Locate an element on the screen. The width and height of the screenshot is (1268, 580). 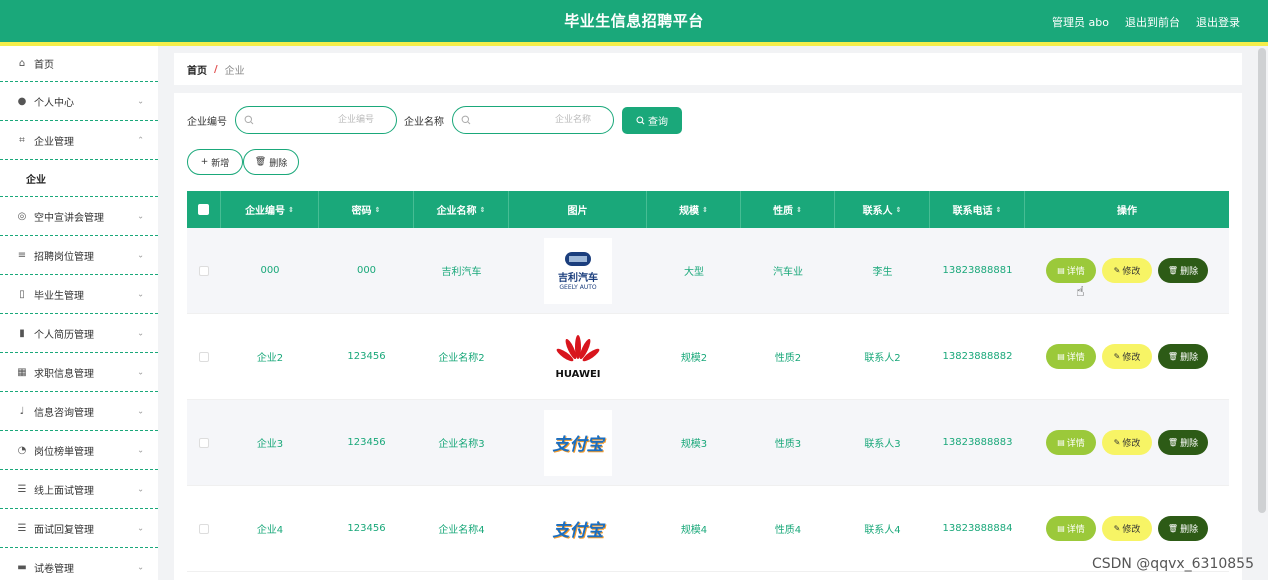
cell-scale: 规模2 is located at coordinates (694, 358).